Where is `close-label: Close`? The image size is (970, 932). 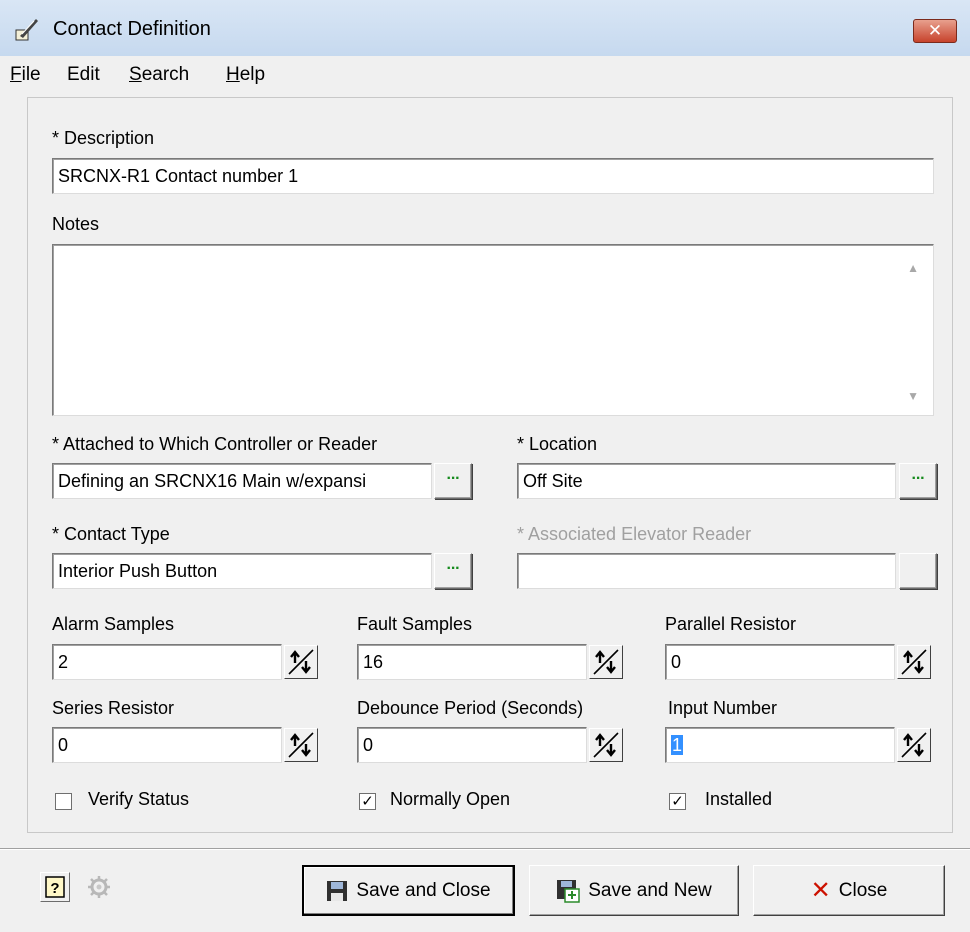 close-label: Close is located at coordinates (863, 890).